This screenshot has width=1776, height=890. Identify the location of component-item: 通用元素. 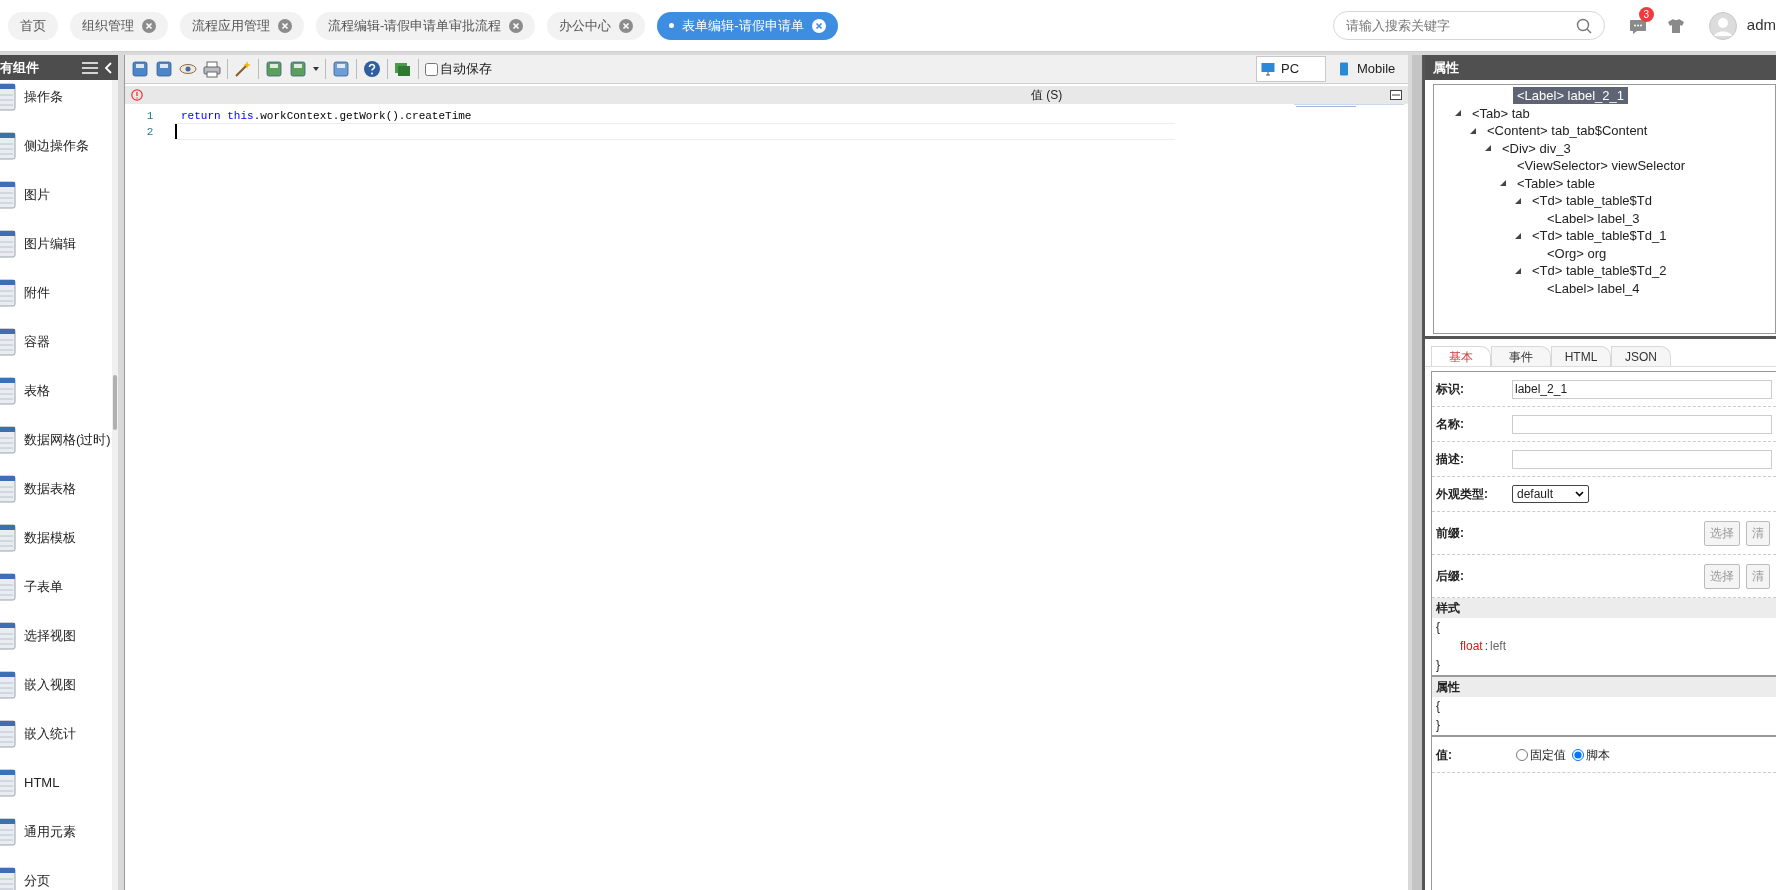
(50, 831).